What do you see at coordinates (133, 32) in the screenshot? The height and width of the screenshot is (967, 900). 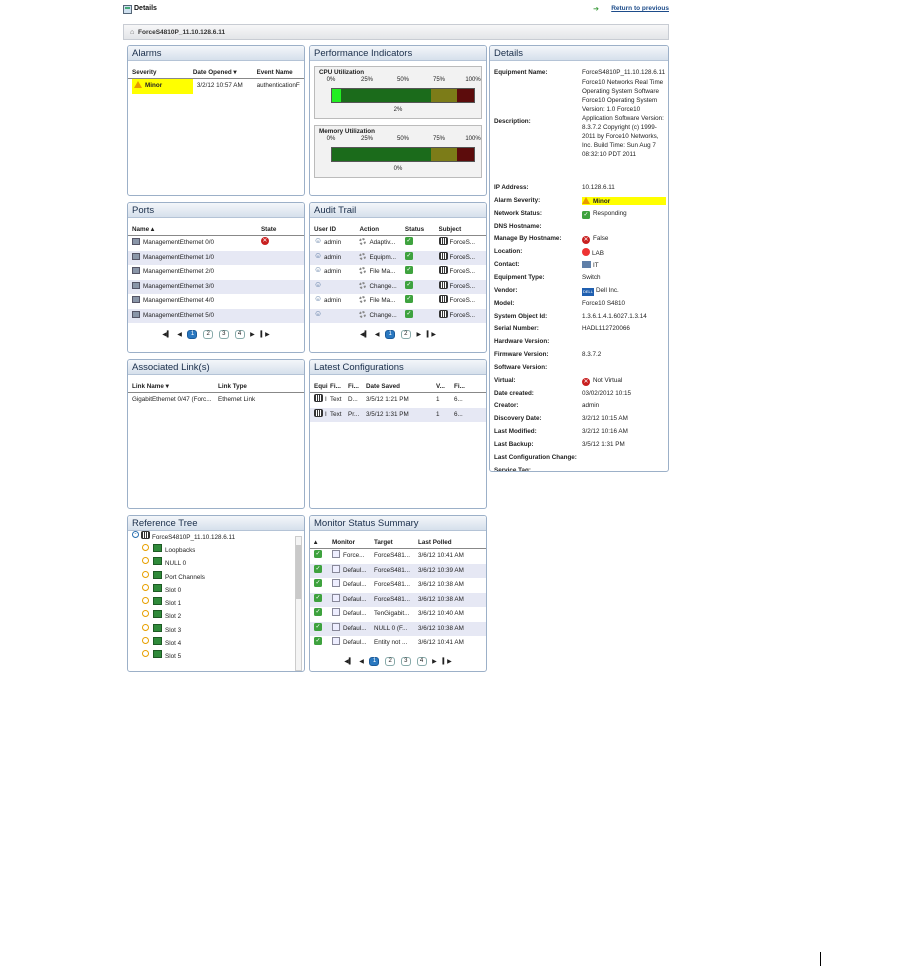 I see `home-icon: ⌂` at bounding box center [133, 32].